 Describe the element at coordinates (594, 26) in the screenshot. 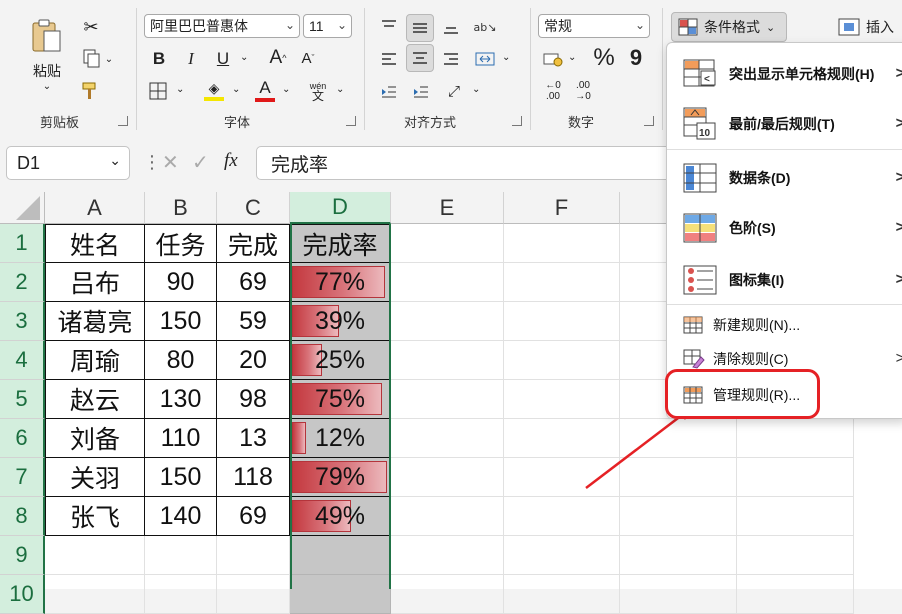

I see `number-format-select: 常规 ⌄` at that location.